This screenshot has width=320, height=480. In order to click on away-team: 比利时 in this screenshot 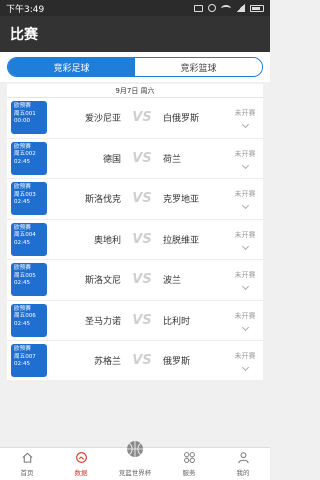, I will do `click(177, 321)`.